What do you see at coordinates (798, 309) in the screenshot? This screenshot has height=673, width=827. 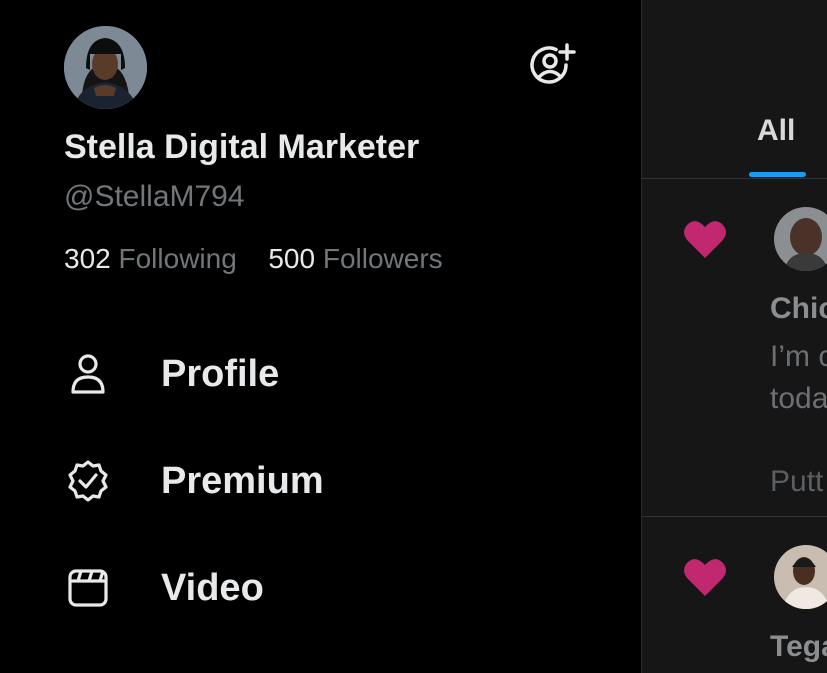 I see `notification-user-name: Chic` at bounding box center [798, 309].